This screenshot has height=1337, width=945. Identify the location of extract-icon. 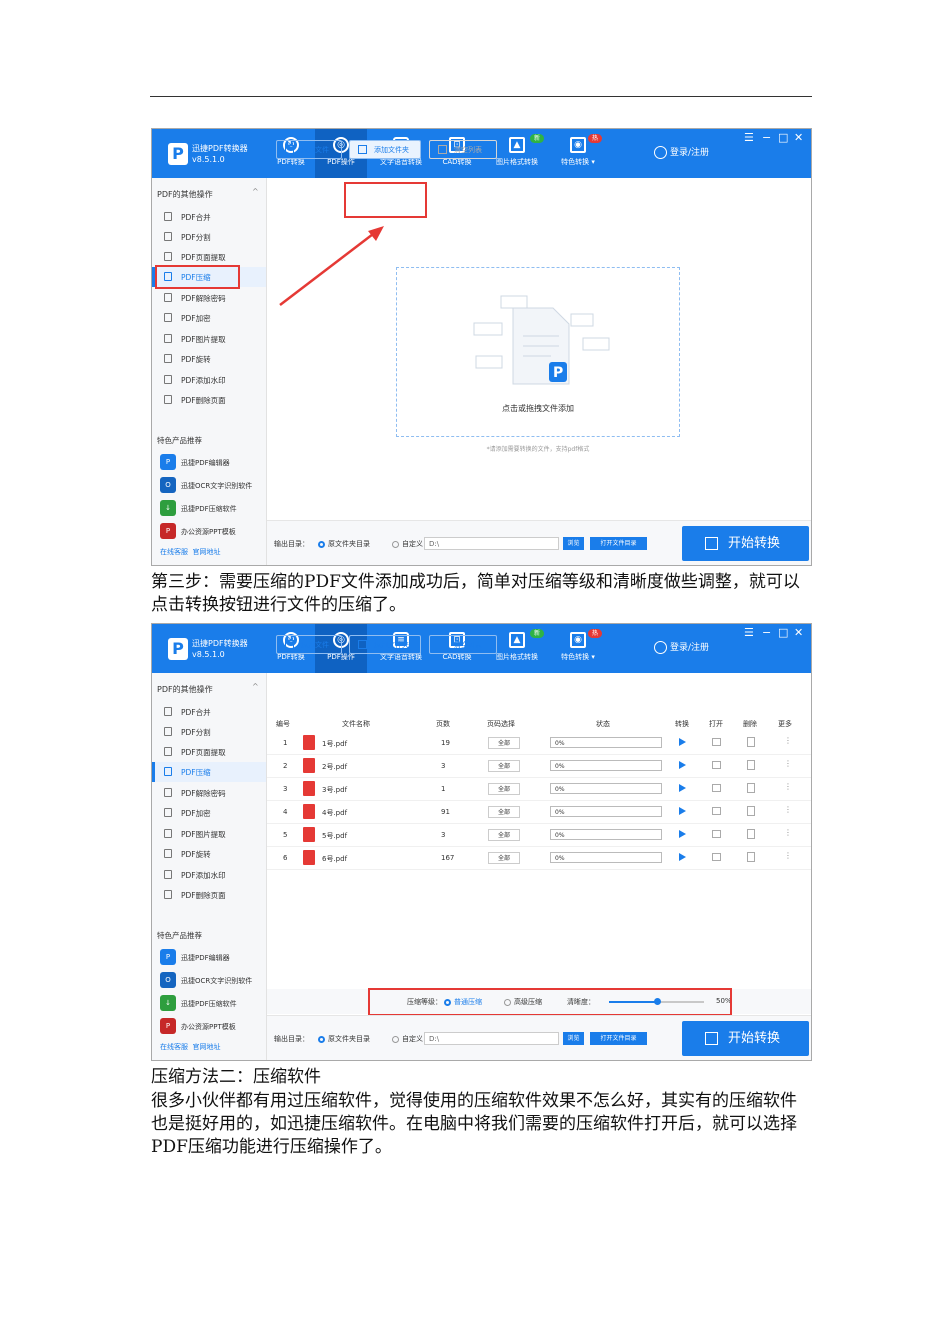
(168, 751).